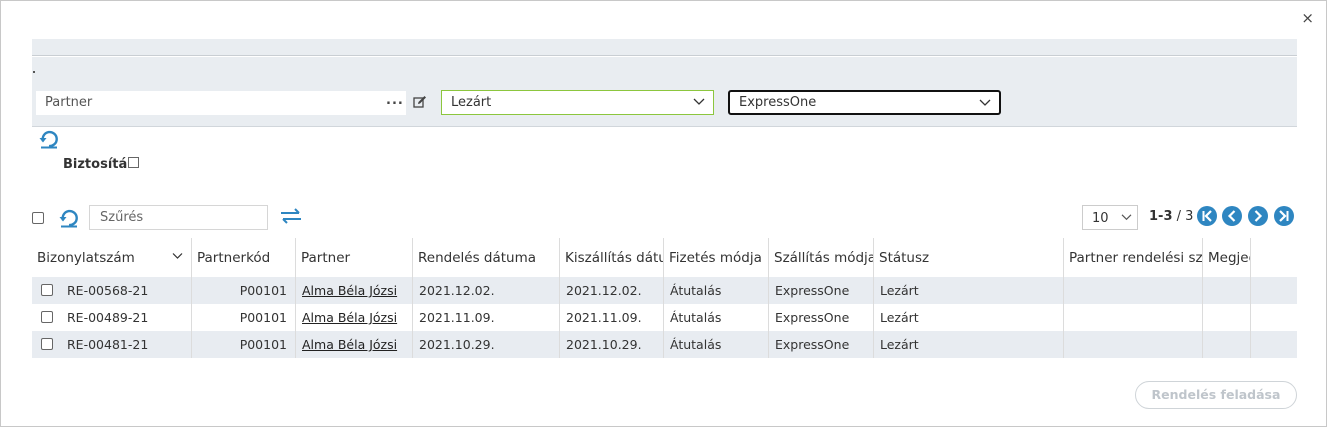 The image size is (1327, 427). Describe the element at coordinates (477, 258) in the screenshot. I see `column-header-label: Rendelés dátuma` at that location.